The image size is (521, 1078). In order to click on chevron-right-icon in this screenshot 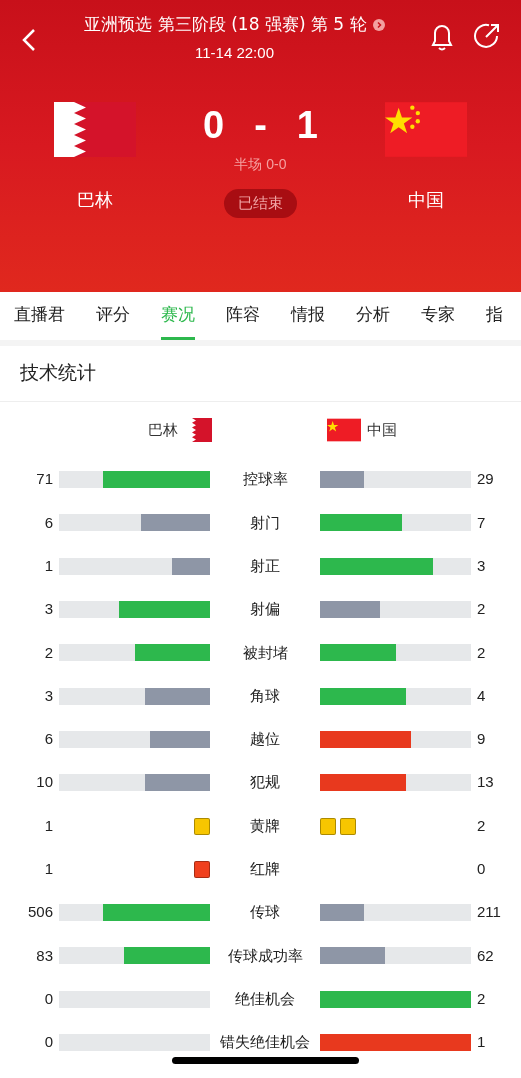, I will do `click(378, 24)`.